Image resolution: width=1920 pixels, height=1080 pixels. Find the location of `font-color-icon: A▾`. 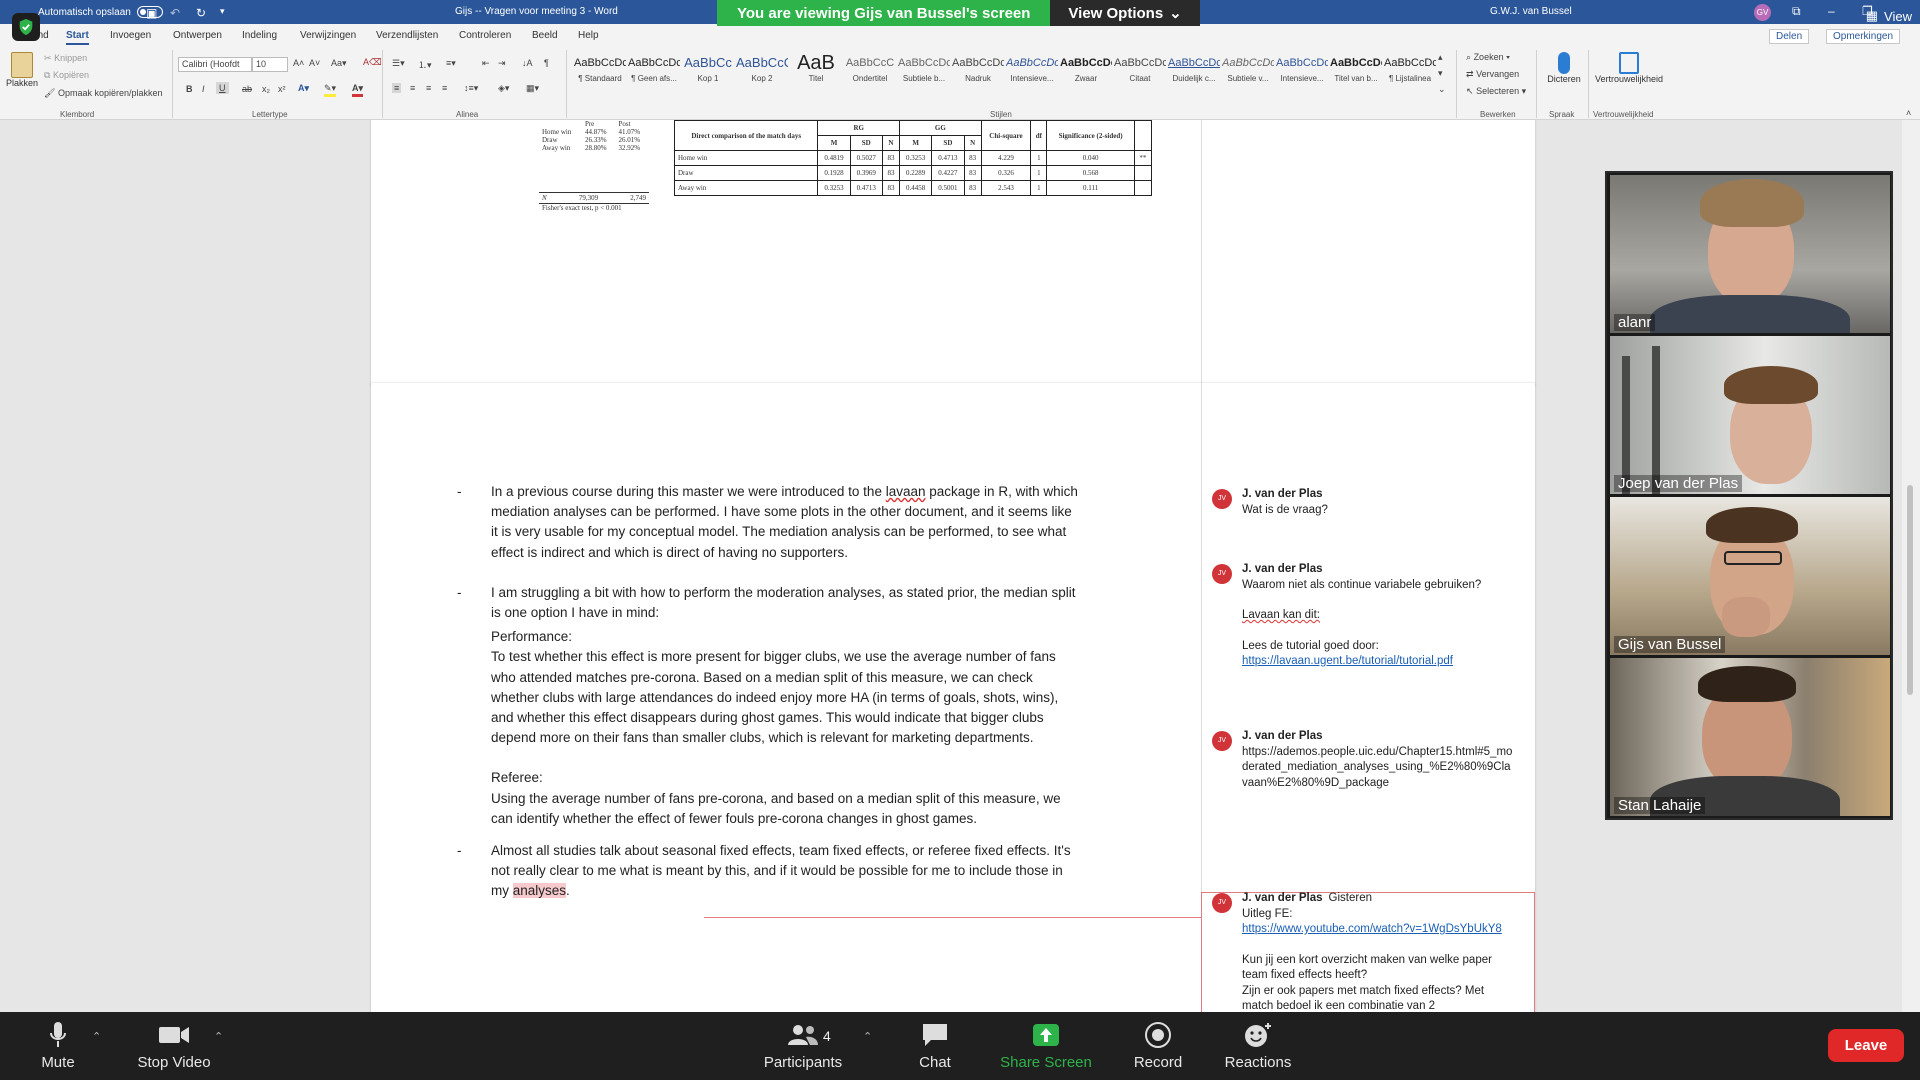

font-color-icon: A▾ is located at coordinates (358, 90).